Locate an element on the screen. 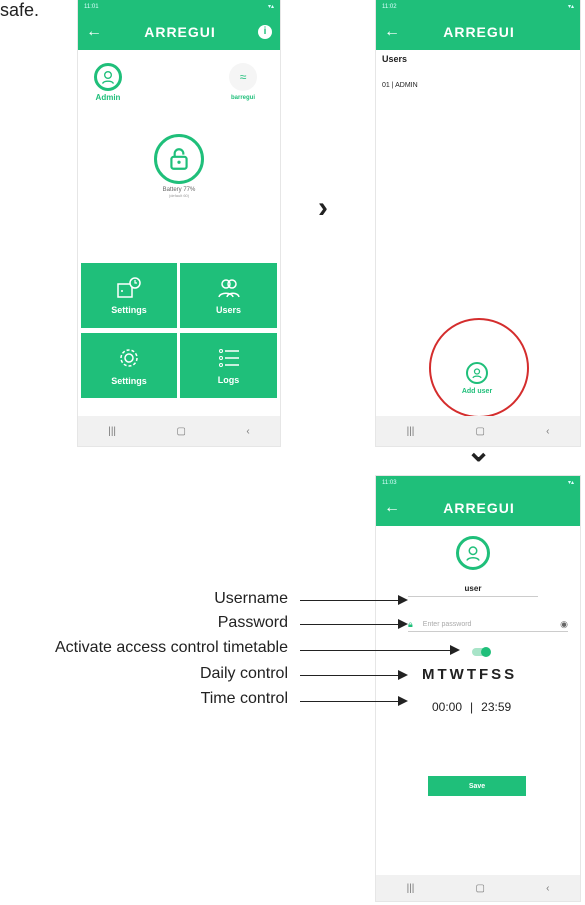 This screenshot has width=585, height=905. admin-label: Admin is located at coordinates (108, 97).